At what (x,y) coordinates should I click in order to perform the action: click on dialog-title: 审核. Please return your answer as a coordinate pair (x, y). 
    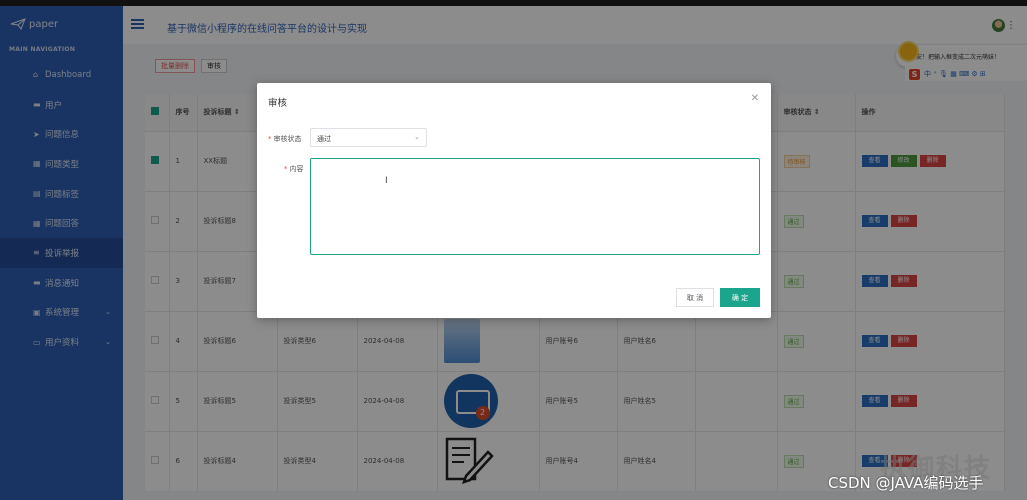
    Looking at the image, I should click on (278, 103).